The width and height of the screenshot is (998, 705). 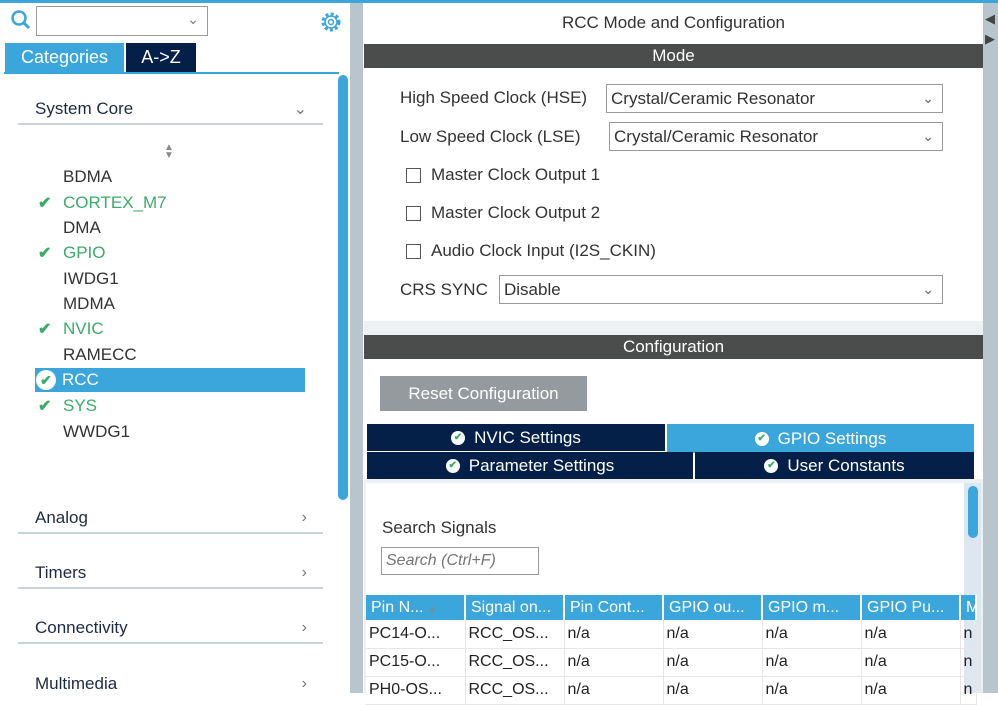 What do you see at coordinates (171, 253) in the screenshot?
I see `list-item-gpio: ✔ GPIO` at bounding box center [171, 253].